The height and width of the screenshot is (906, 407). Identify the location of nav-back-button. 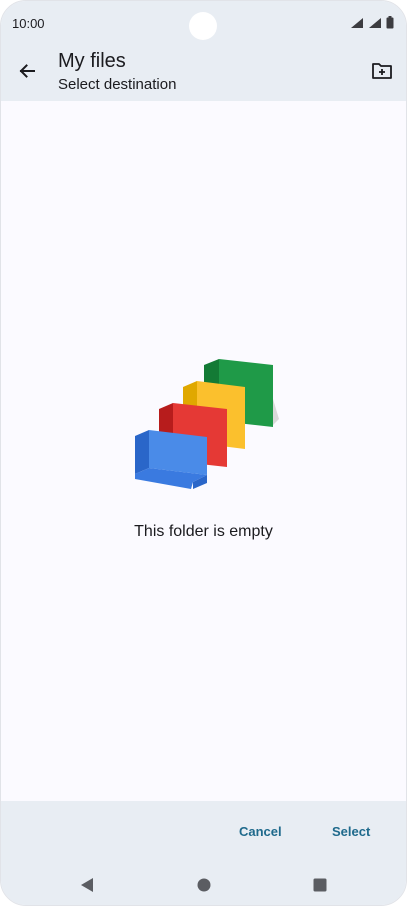
(87, 885).